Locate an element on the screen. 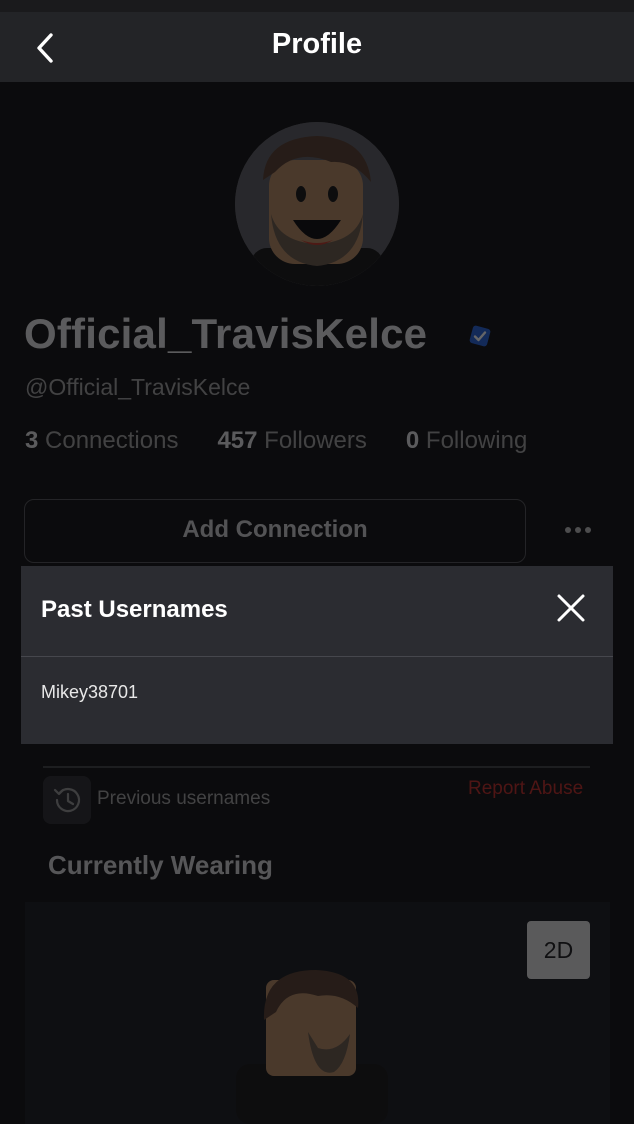  modal-title: Past Usernames is located at coordinates (134, 609).